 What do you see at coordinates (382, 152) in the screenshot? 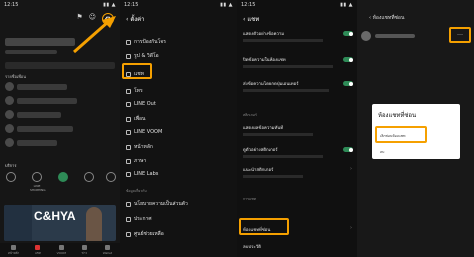
I see `delete-option: ลบ` at bounding box center [382, 152].